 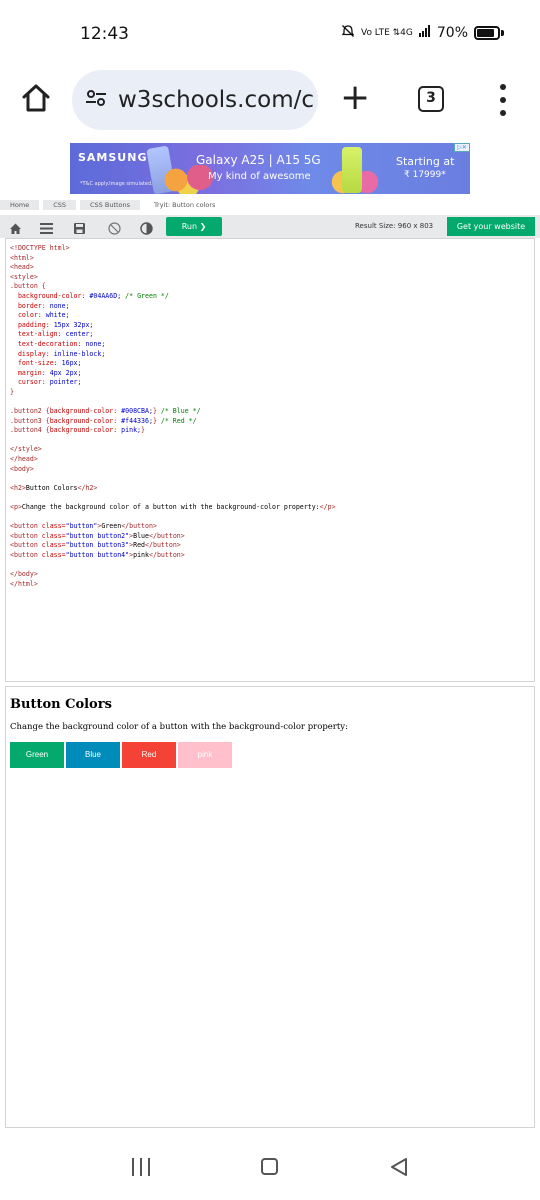 I want to click on code-line: font-size: 16px;, so click(x=270, y=364).